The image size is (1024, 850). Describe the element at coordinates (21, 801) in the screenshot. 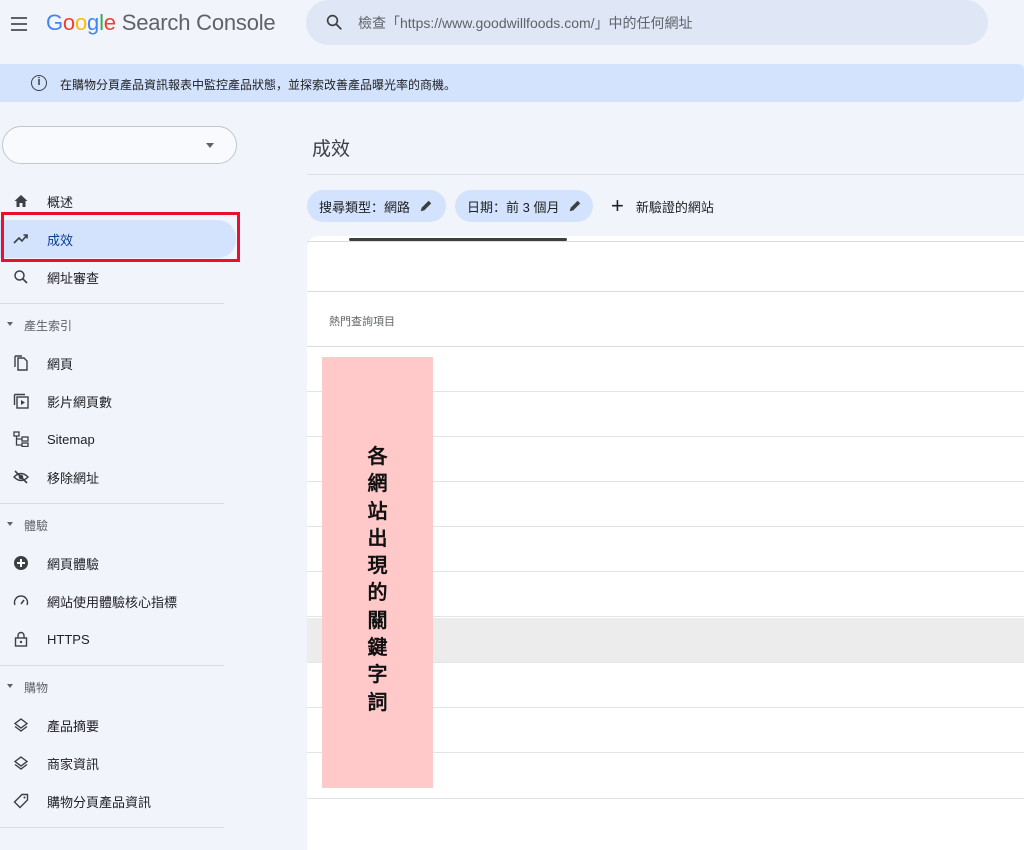

I see `tag-icon` at that location.